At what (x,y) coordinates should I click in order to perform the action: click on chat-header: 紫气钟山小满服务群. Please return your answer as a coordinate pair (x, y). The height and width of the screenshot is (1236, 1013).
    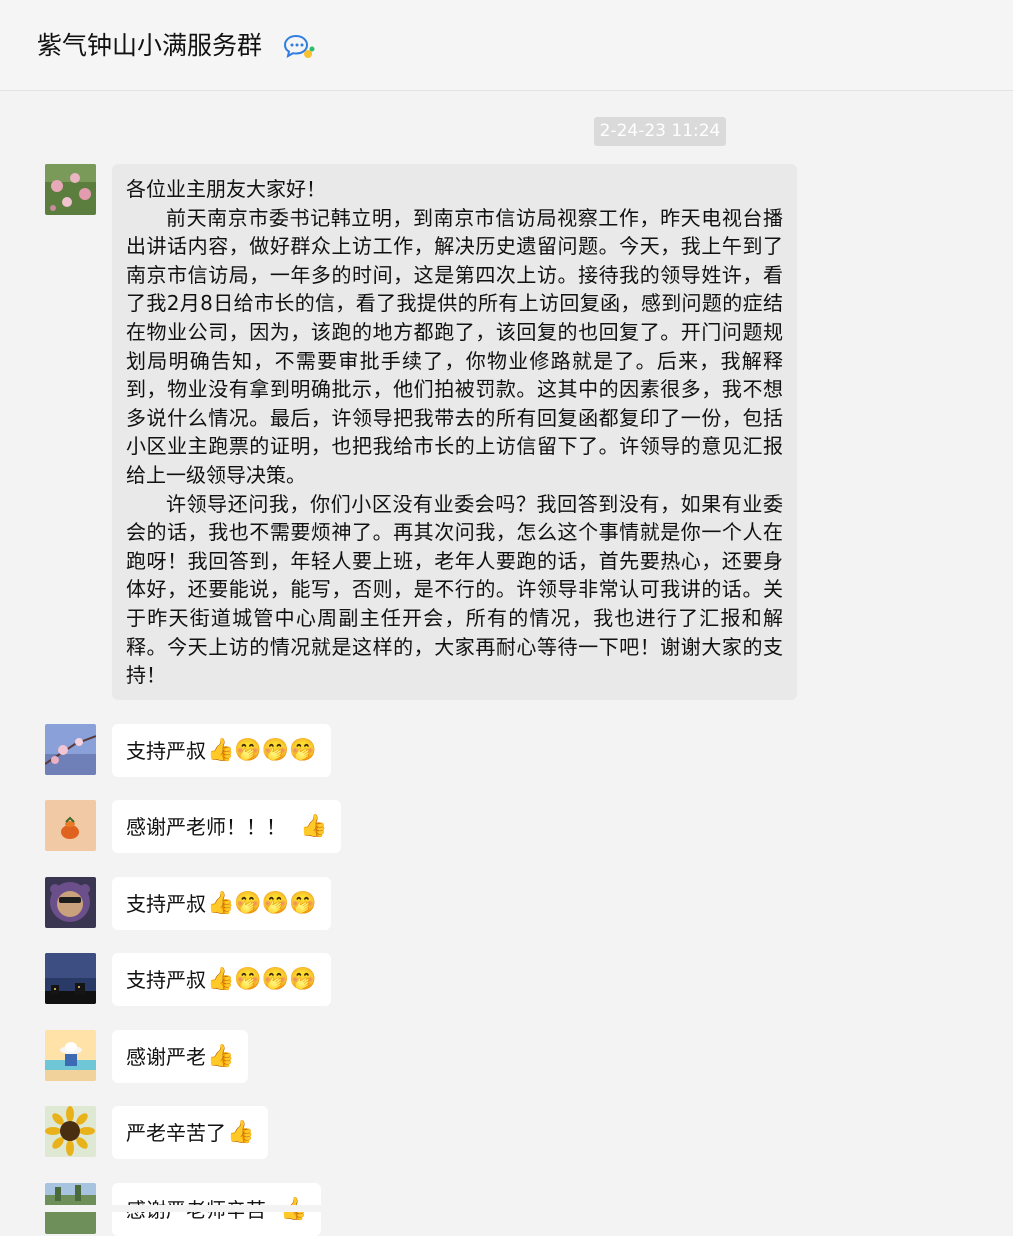
    Looking at the image, I should click on (506, 45).